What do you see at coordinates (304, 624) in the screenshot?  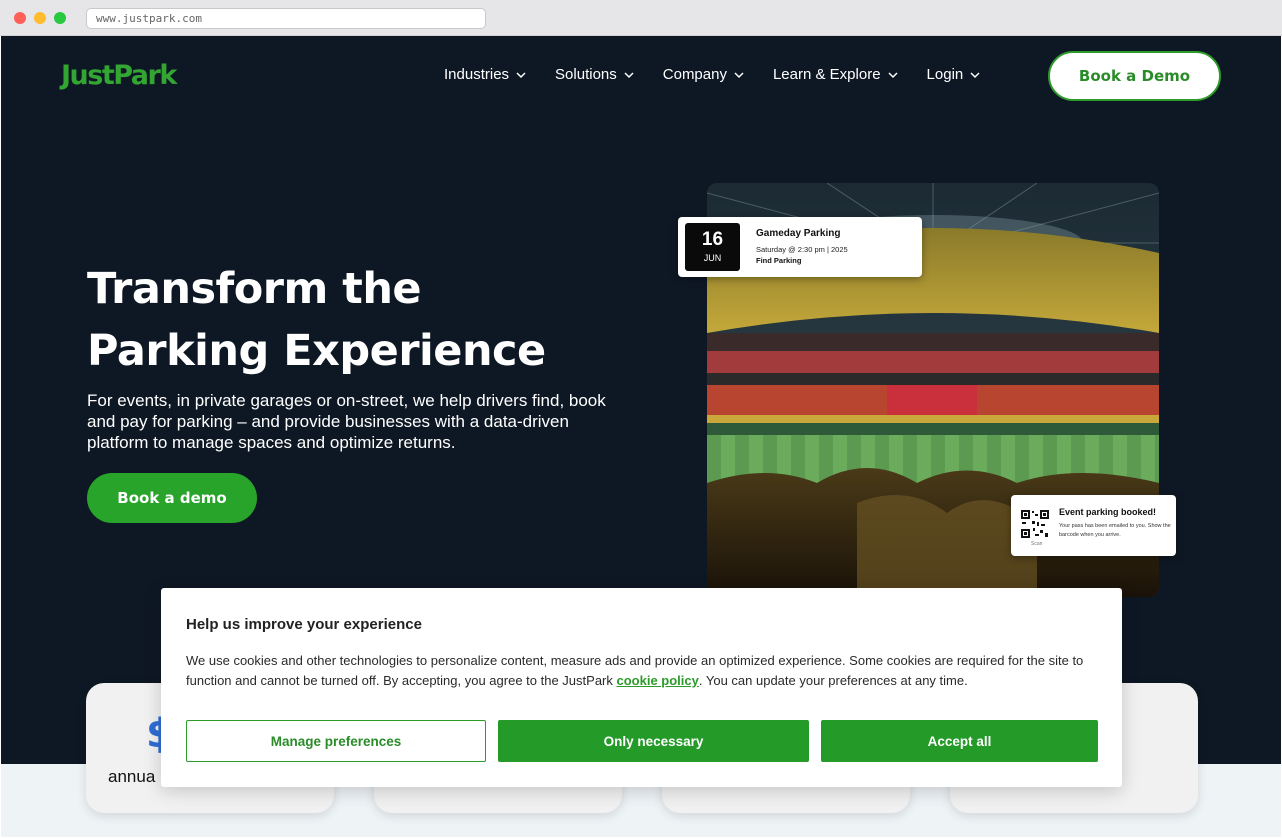 I see `cookie-dialog-title: Help us improve your experience` at bounding box center [304, 624].